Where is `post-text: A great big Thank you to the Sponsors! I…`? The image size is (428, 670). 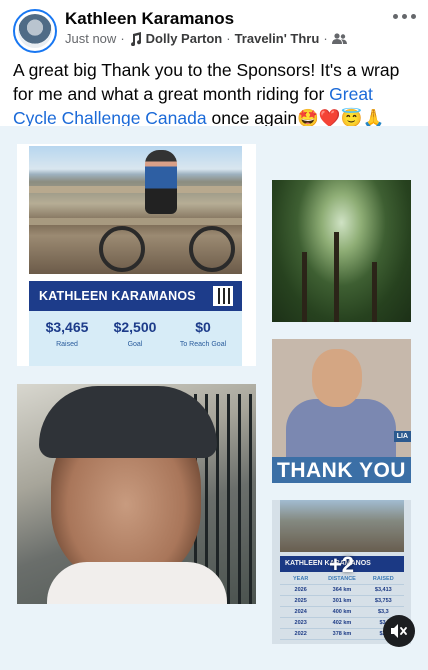
post-text: A great big Thank you to the Sponsors! I… is located at coordinates (215, 94).